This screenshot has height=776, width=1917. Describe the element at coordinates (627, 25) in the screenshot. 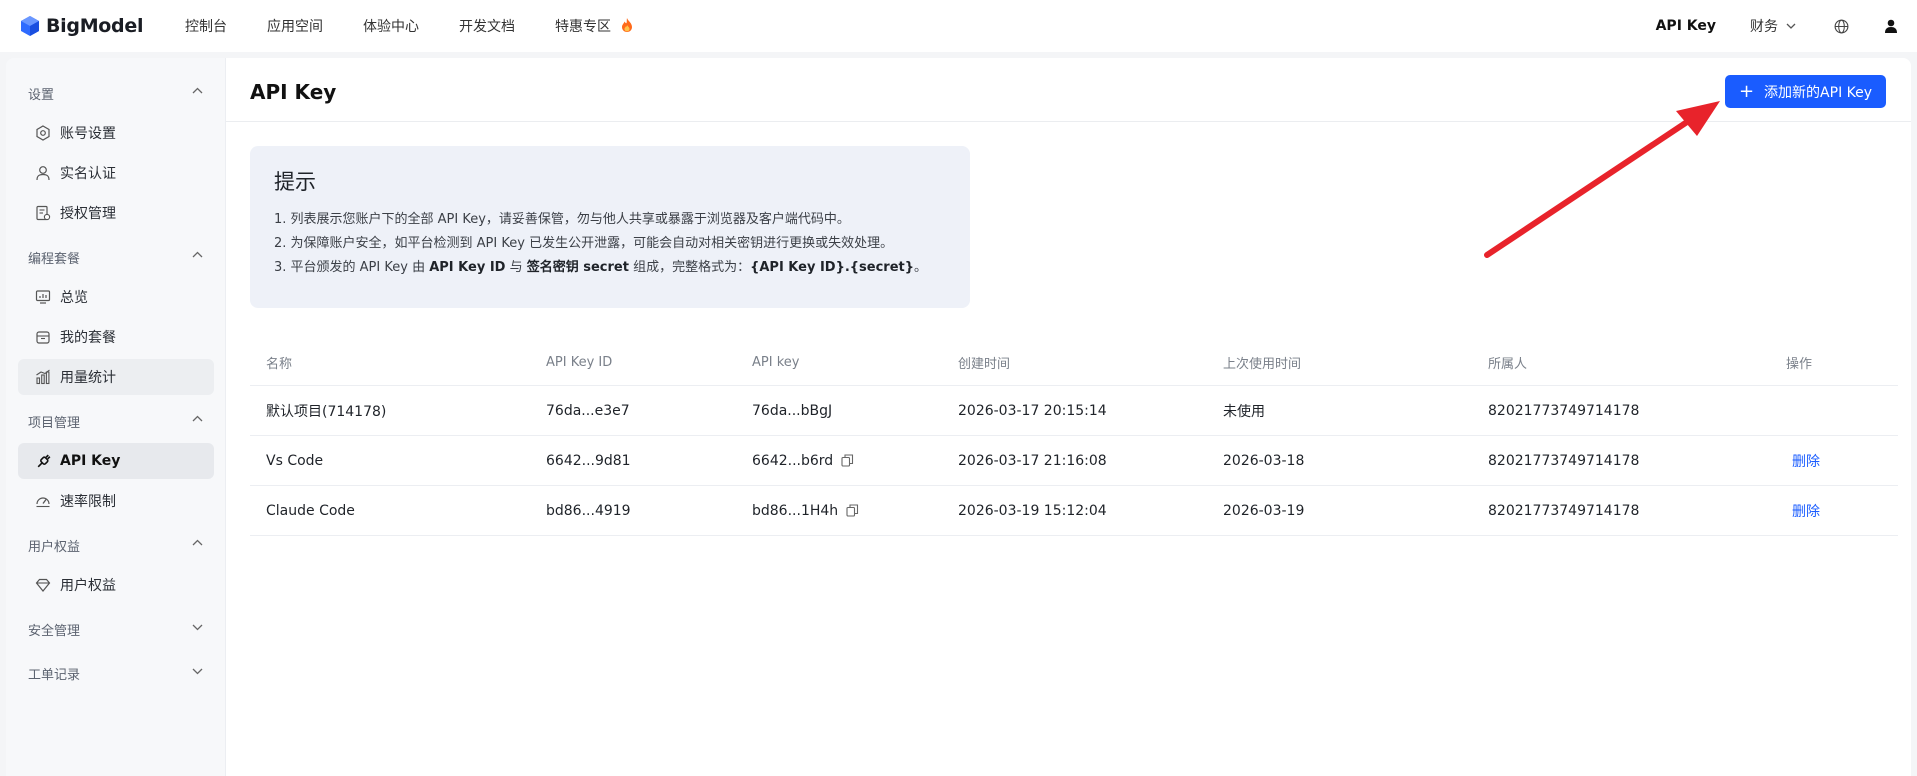

I see `fire-icon` at that location.